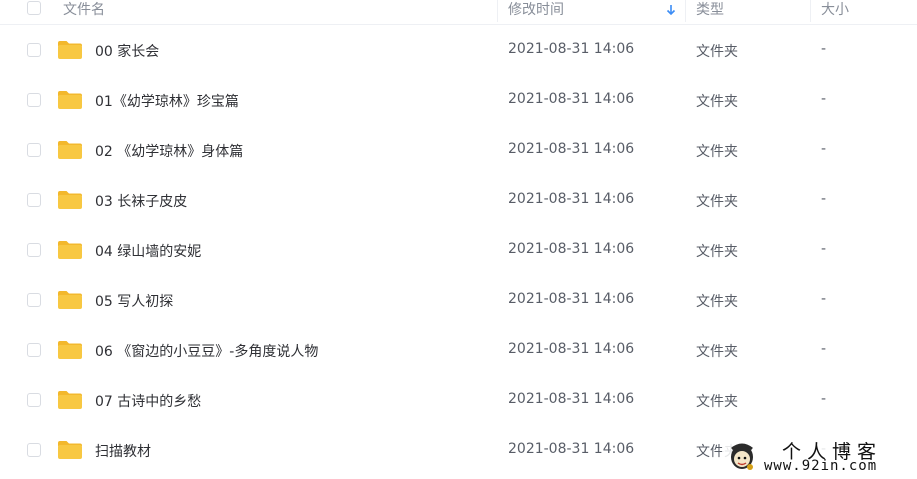 This screenshot has width=917, height=479. What do you see at coordinates (671, 10) in the screenshot?
I see `arrow-down-icon` at bounding box center [671, 10].